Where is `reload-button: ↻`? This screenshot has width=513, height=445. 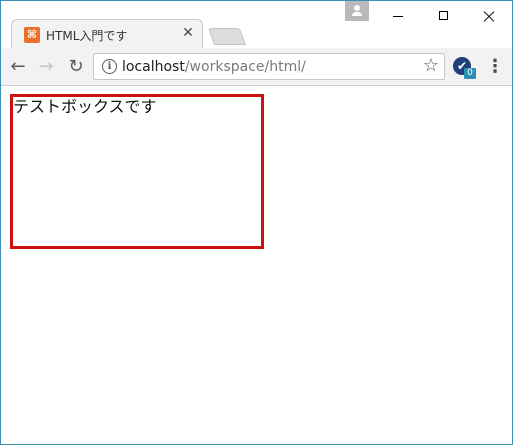
reload-button: ↻ is located at coordinates (76, 67).